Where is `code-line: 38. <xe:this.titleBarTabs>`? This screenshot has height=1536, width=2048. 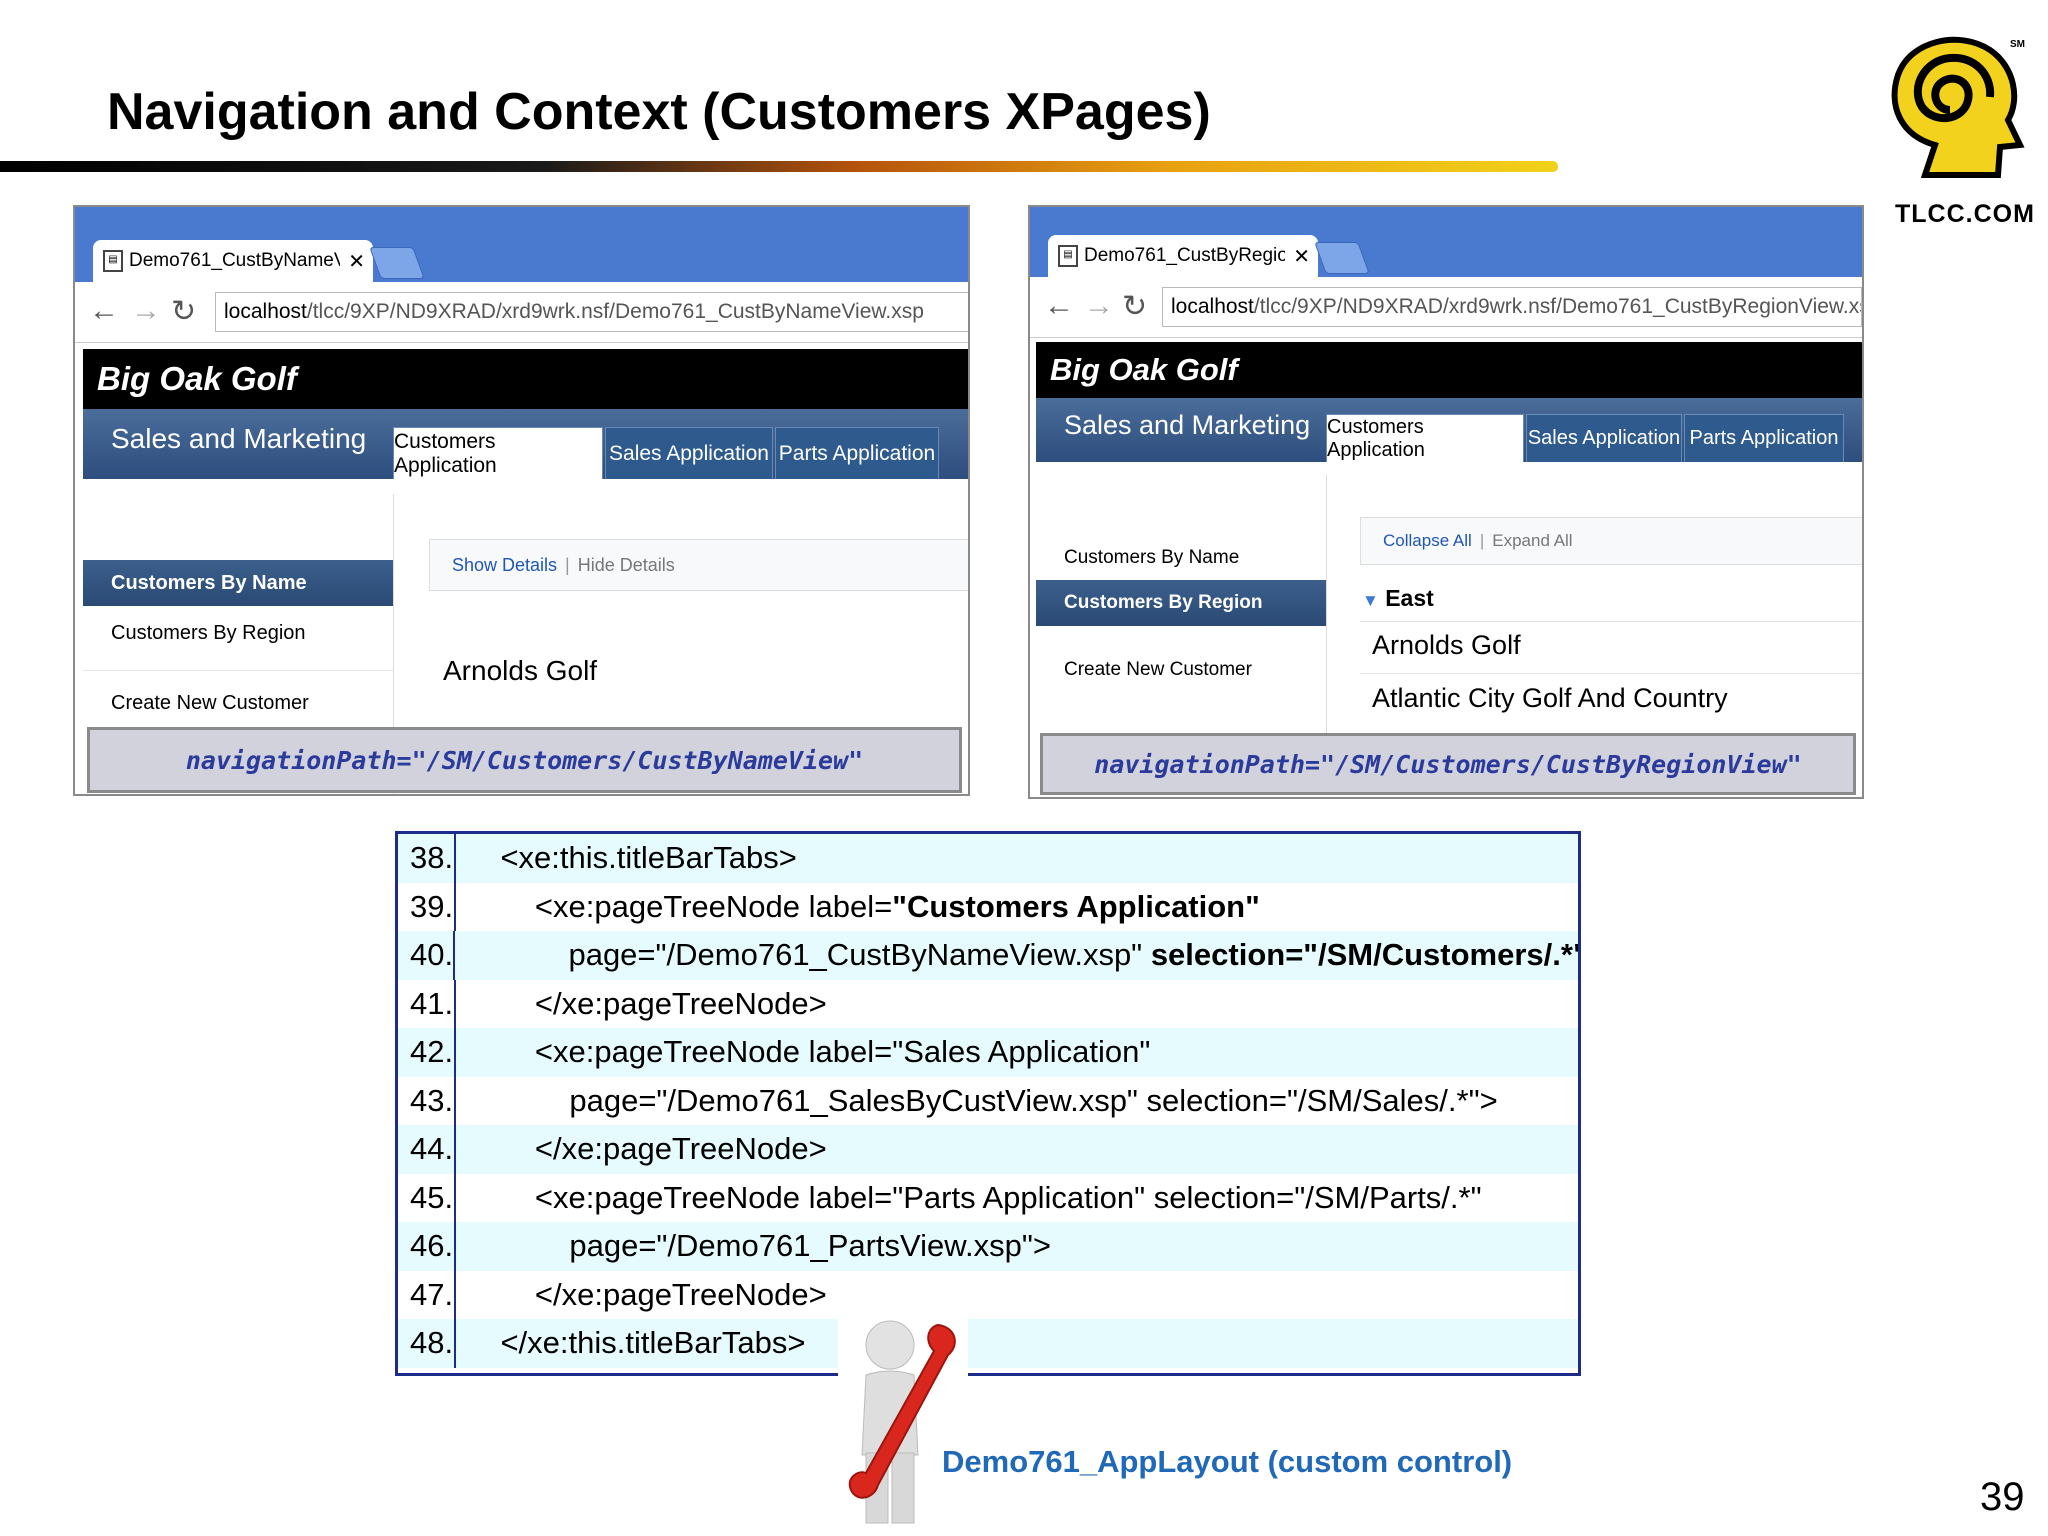
code-line: 38. <xe:this.titleBarTabs> is located at coordinates (988, 858).